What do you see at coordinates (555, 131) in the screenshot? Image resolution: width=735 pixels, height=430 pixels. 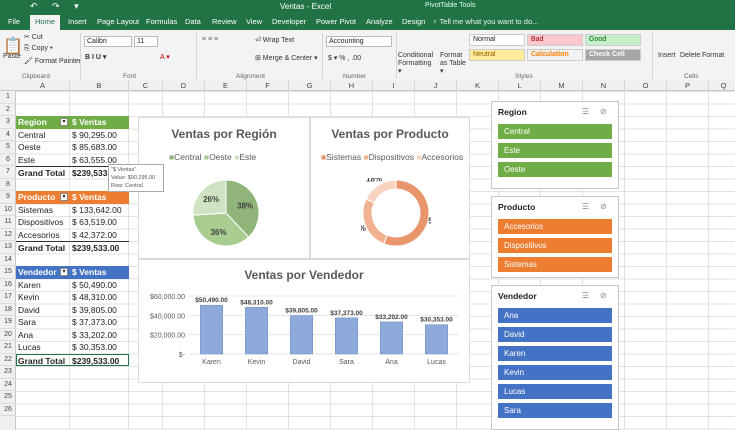 I see `slicer-item: Central` at bounding box center [555, 131].